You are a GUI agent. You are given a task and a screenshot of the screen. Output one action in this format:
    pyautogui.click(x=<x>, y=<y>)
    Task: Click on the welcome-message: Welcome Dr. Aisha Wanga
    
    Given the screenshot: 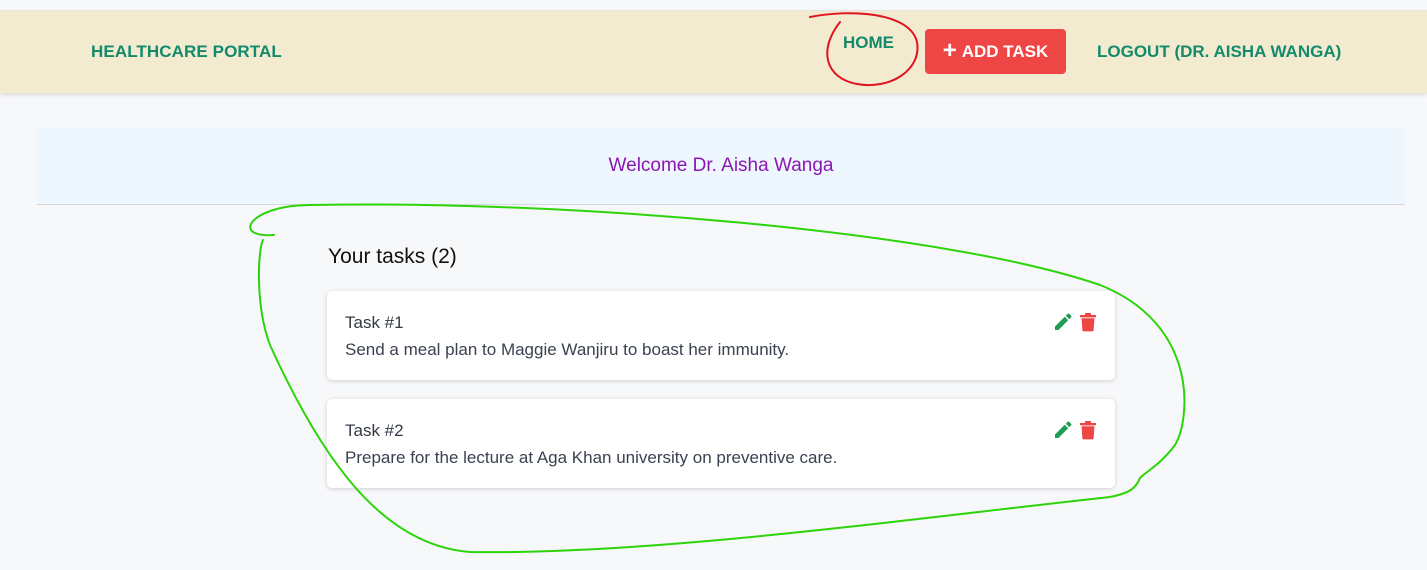 What is the action you would take?
    pyautogui.click(x=721, y=165)
    